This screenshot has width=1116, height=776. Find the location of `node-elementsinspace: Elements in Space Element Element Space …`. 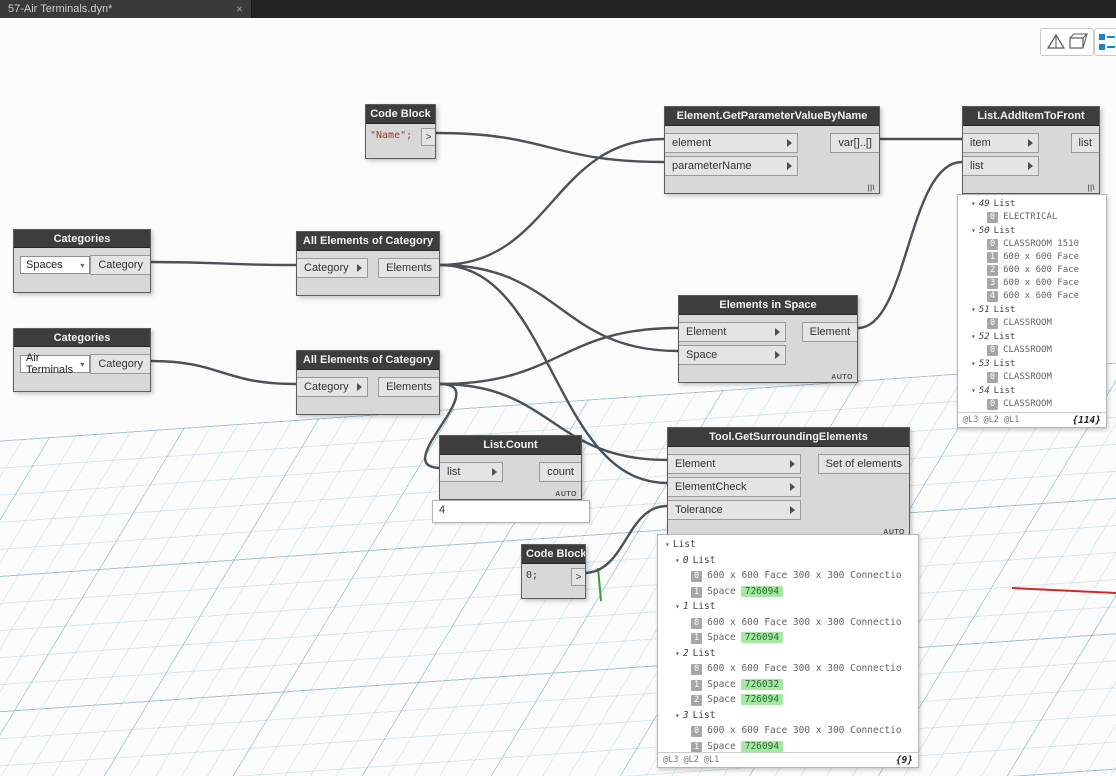

node-elementsinspace: Elements in Space Element Element Space … is located at coordinates (768, 339).